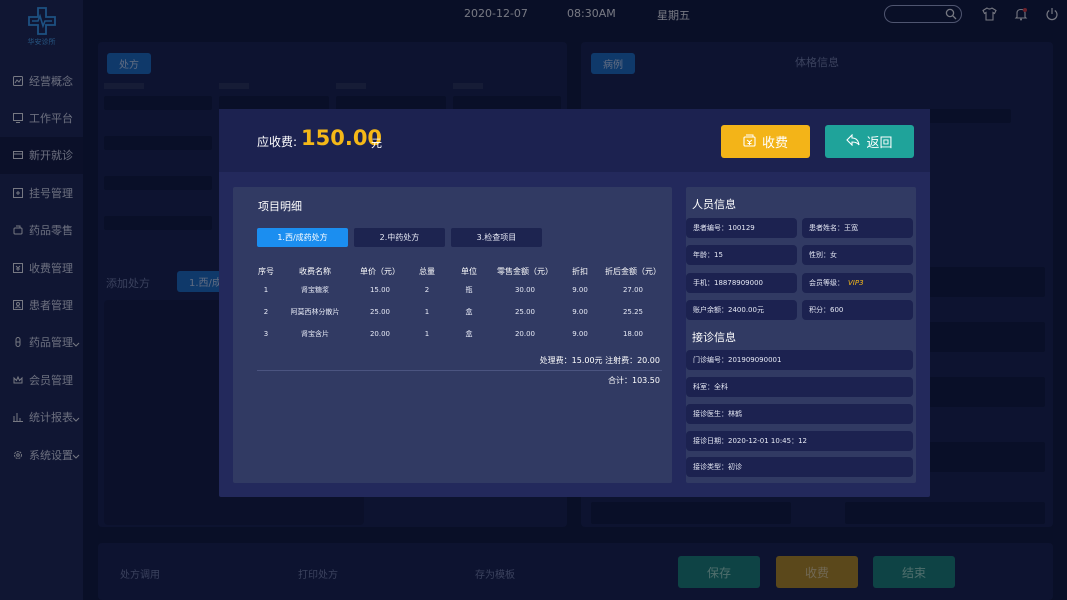  Describe the element at coordinates (857, 228) in the screenshot. I see `patient-name: 患者姓名：王宽` at that location.